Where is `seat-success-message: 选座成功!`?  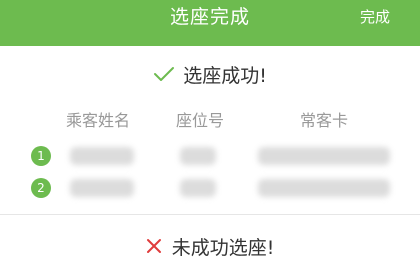 seat-success-message: 选座成功! is located at coordinates (210, 74).